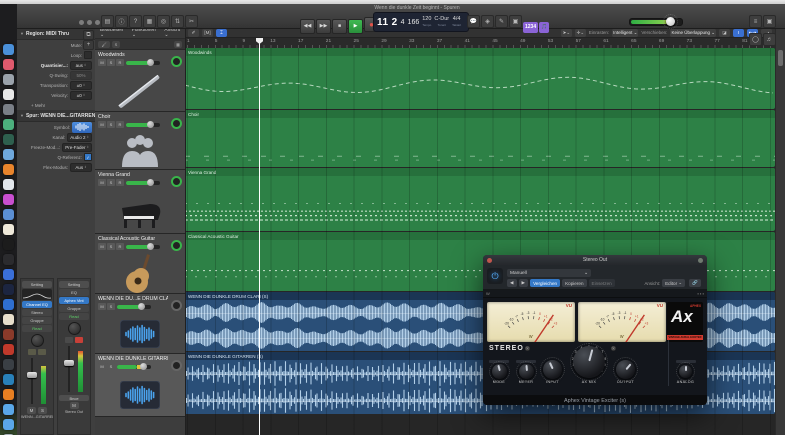 This screenshot has height=435, width=785. Describe the element at coordinates (88, 157) in the screenshot. I see `checkbox: ✓` at that location.